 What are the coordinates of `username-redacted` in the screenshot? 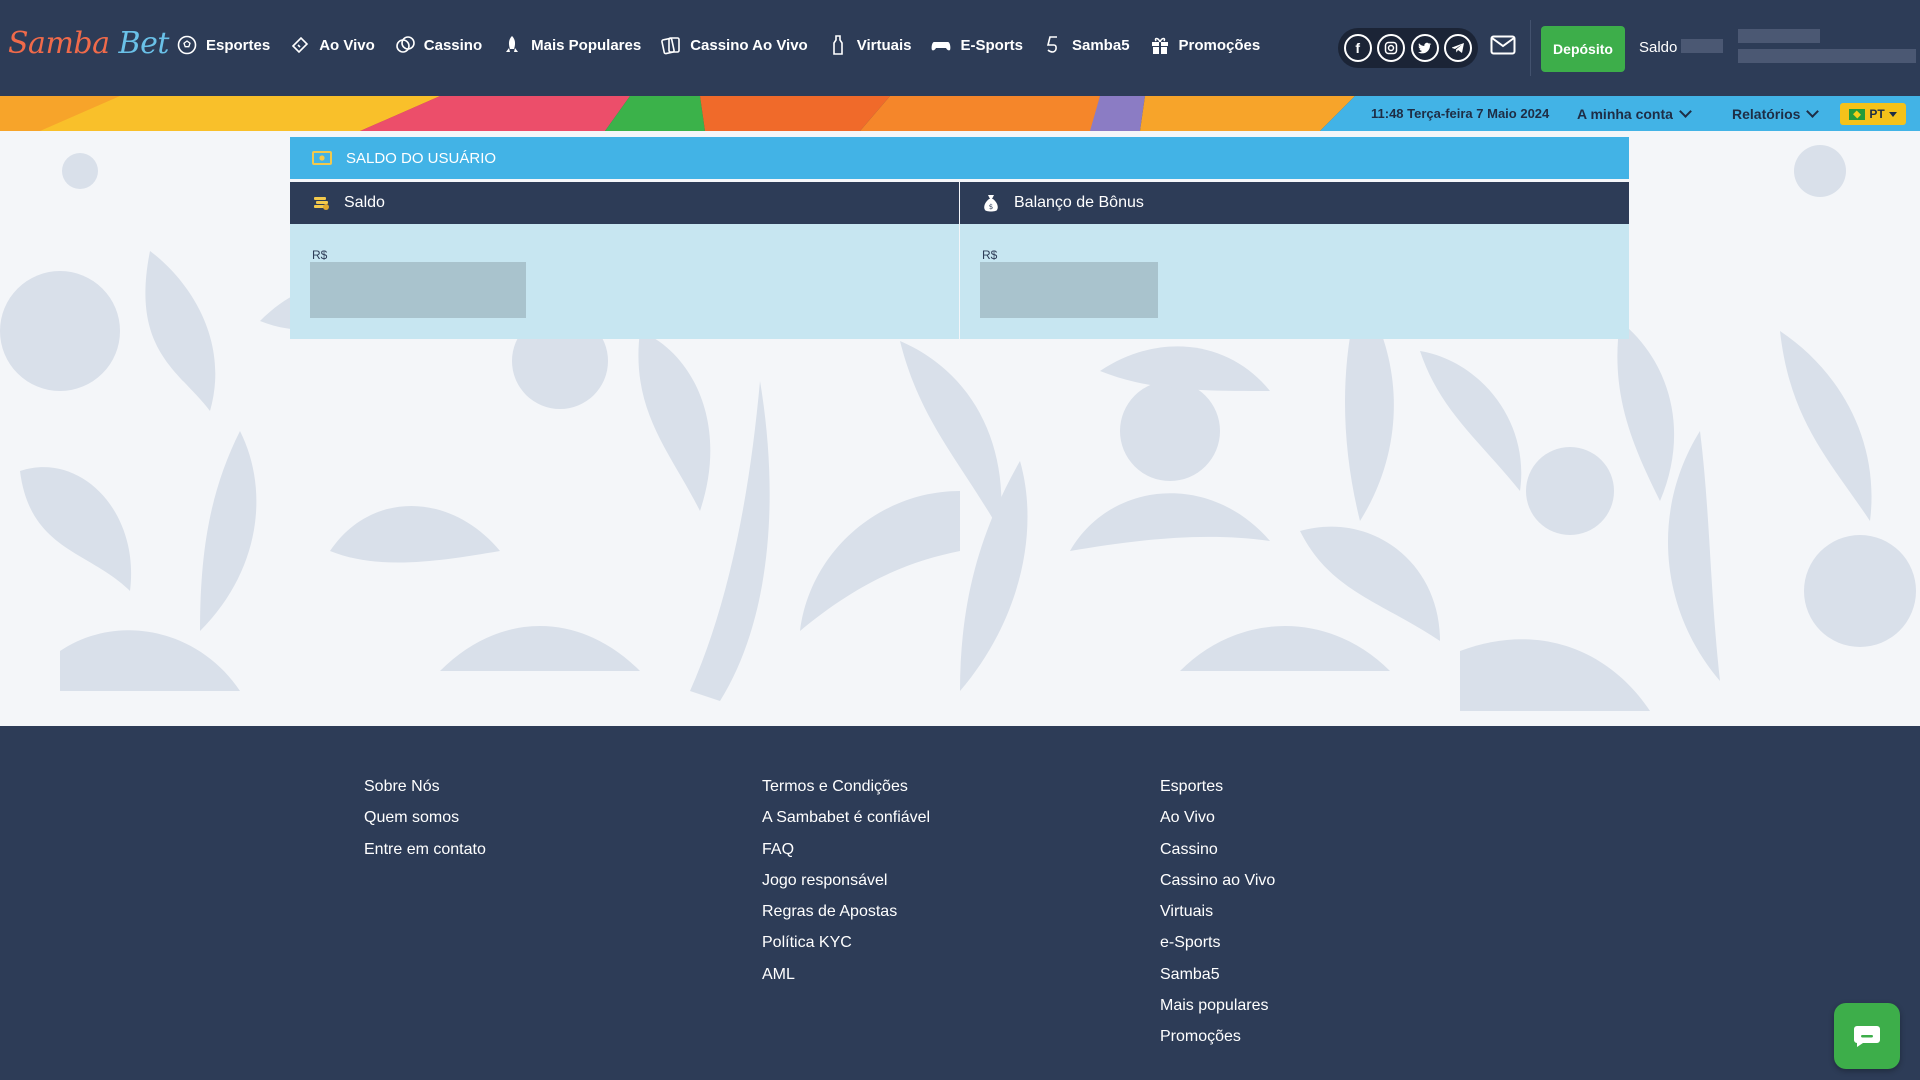 It's located at (1779, 36).